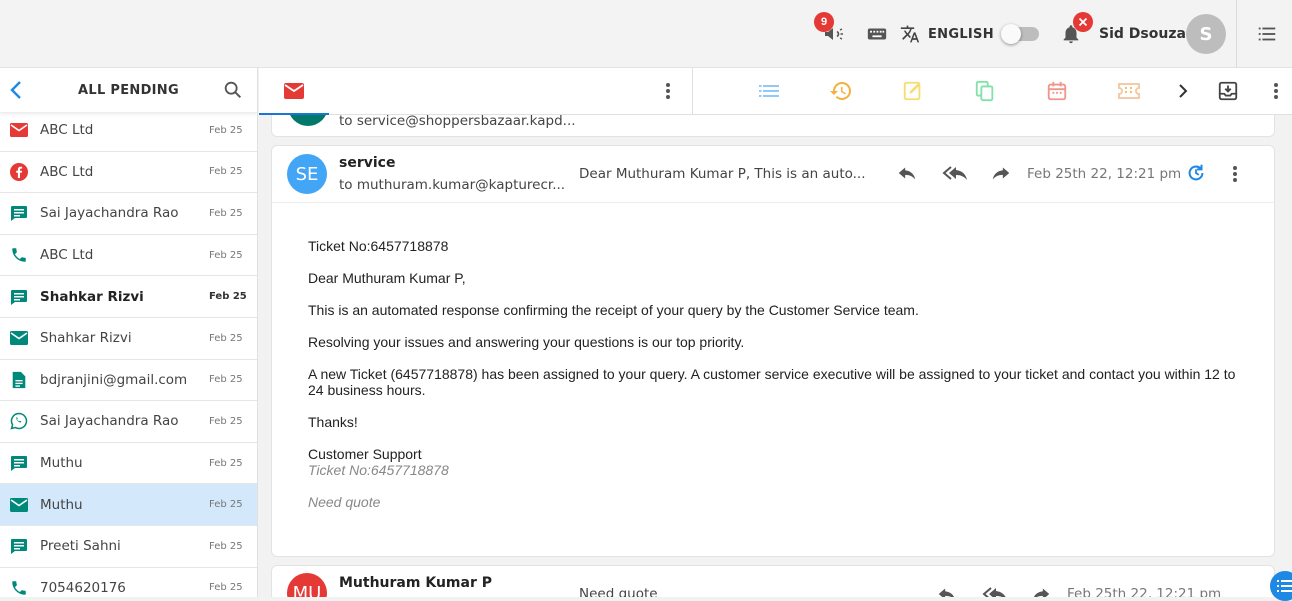 The image size is (1292, 601). I want to click on notification-error-badge, so click(1083, 22).